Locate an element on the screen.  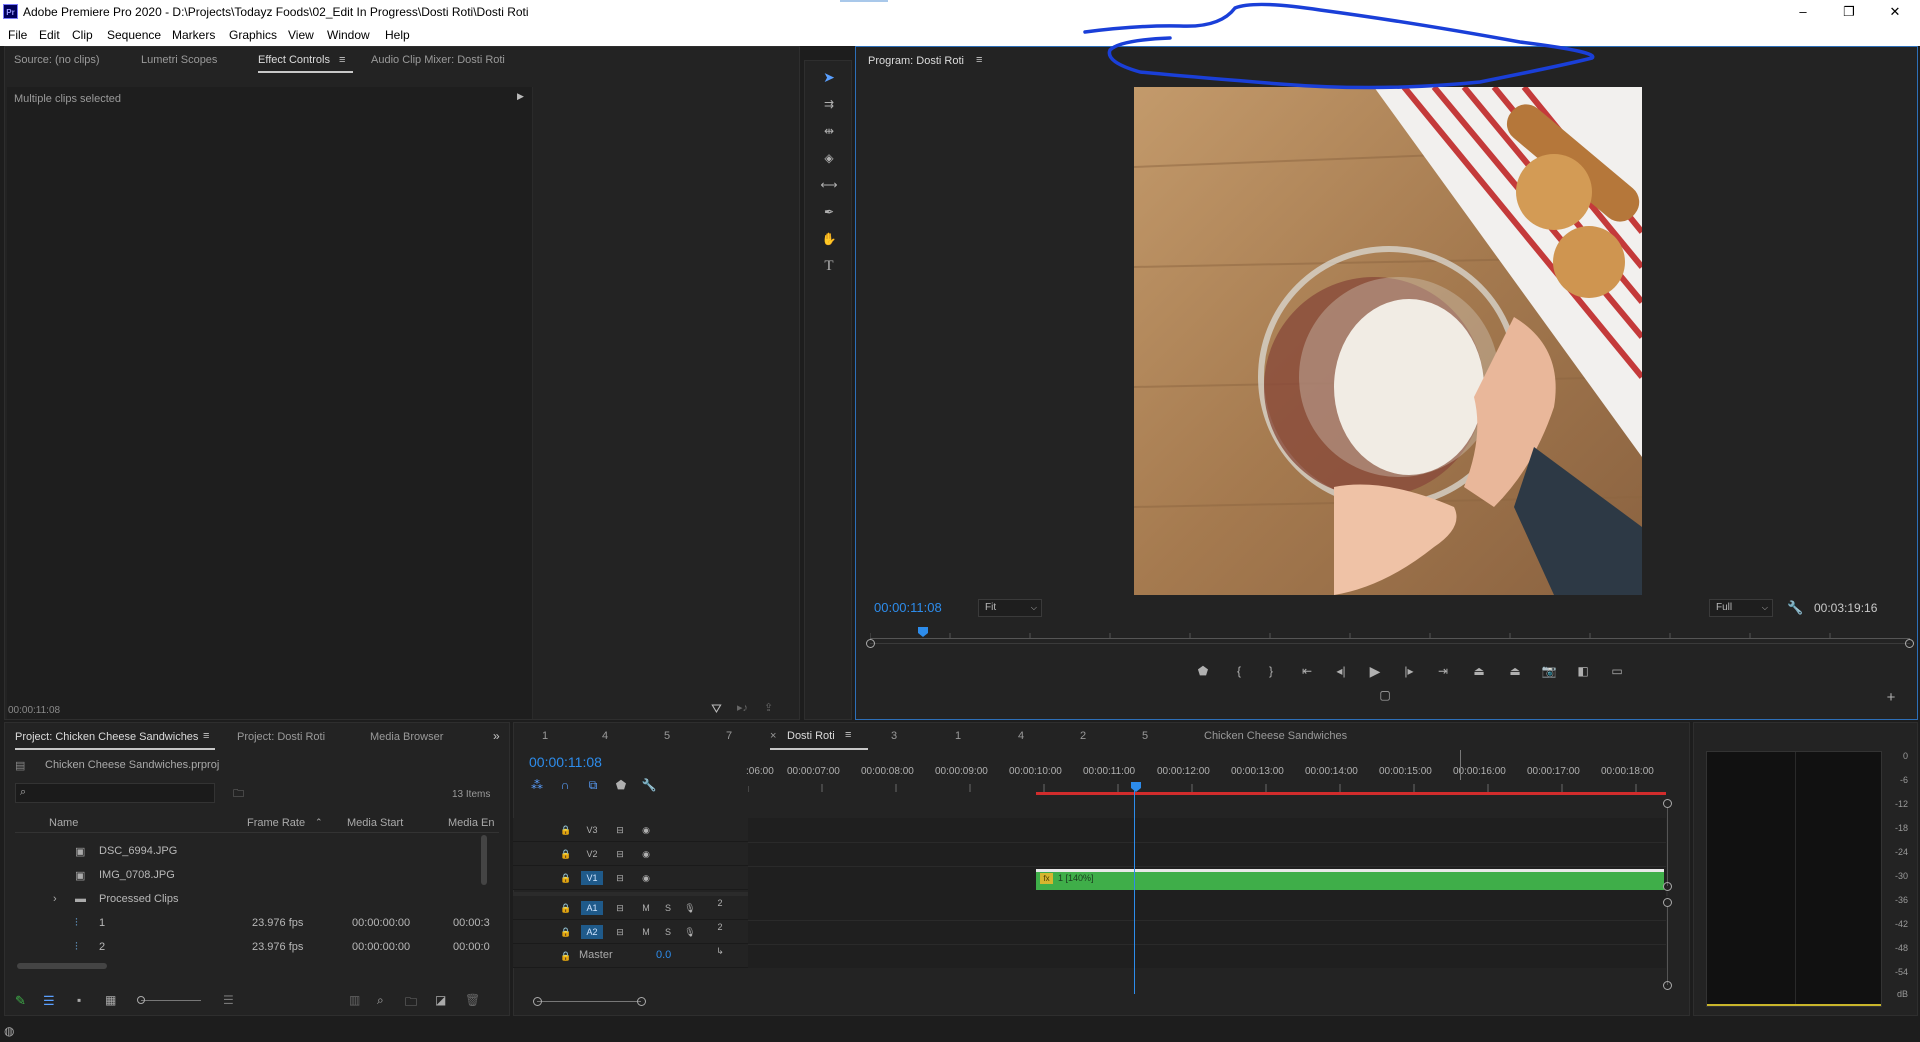
tab-seq-7: 7 is located at coordinates (729, 736).